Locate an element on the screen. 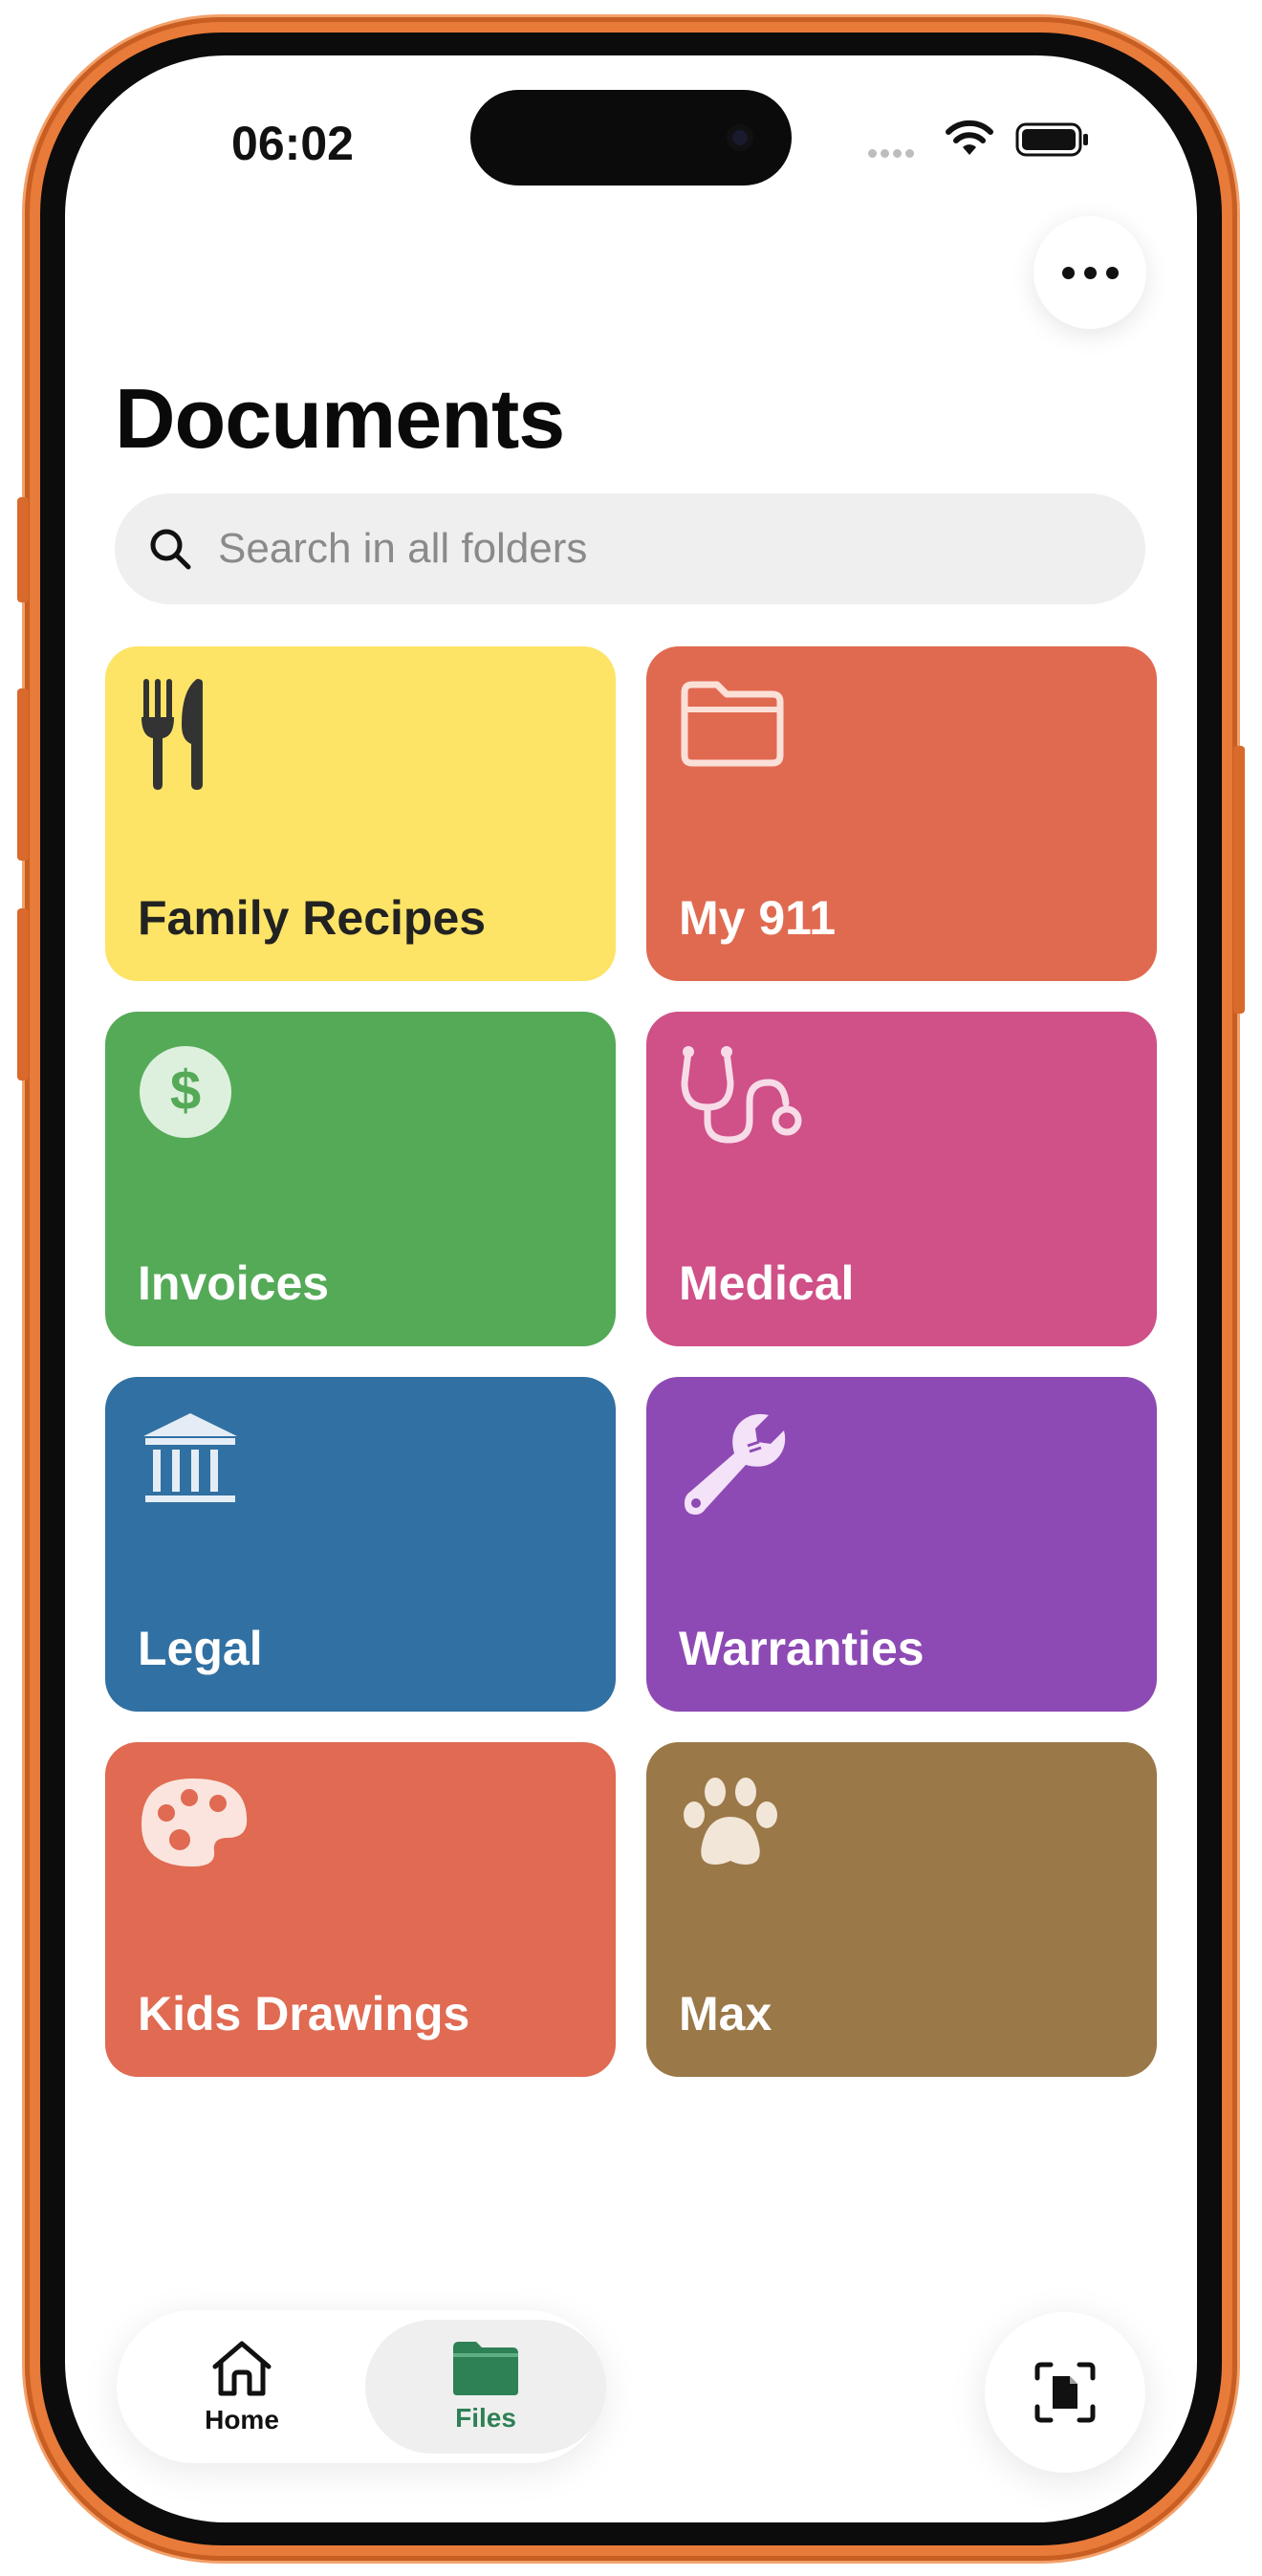 The image size is (1262, 2576). folder-label: Family Recipes is located at coordinates (313, 918).